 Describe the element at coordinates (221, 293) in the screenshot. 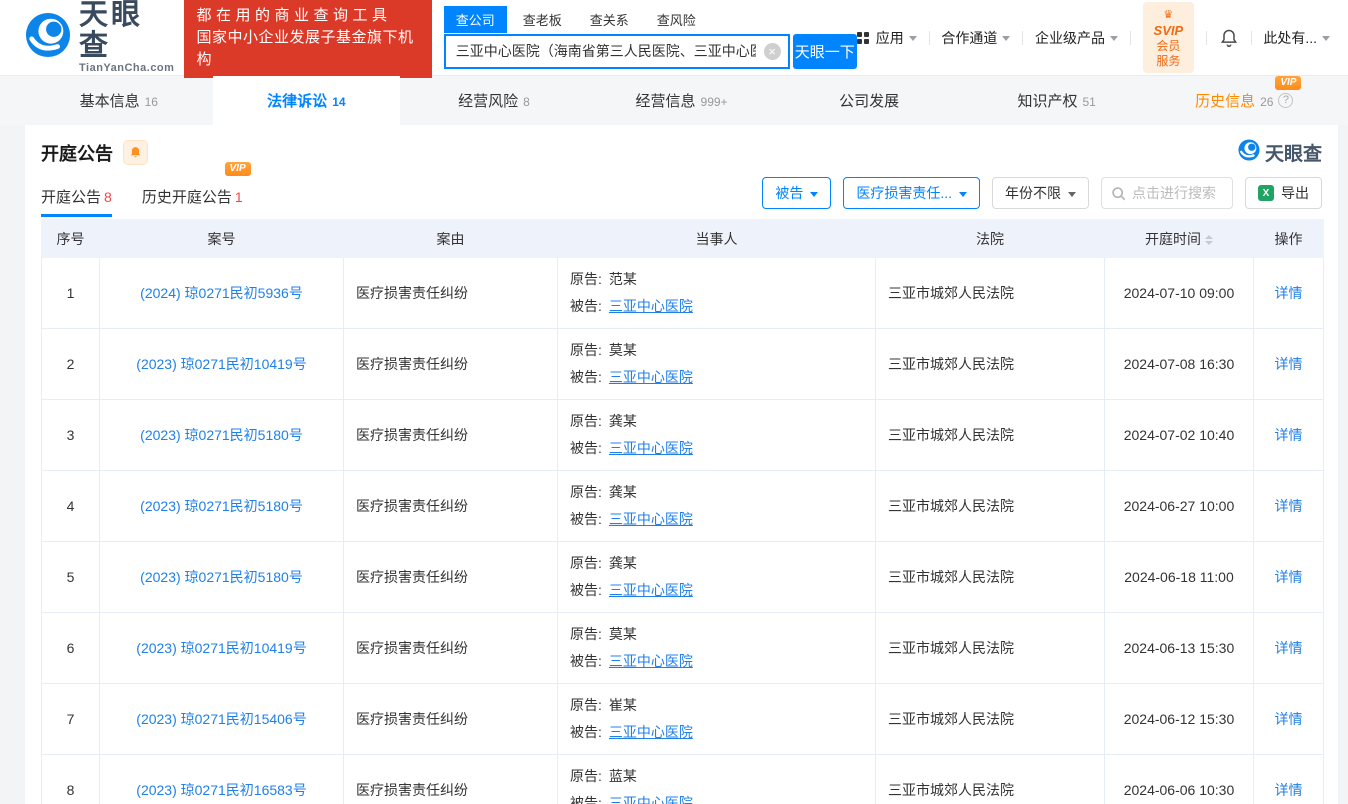

I see `case-number-link: (2024) 琼0271民初5936号` at that location.